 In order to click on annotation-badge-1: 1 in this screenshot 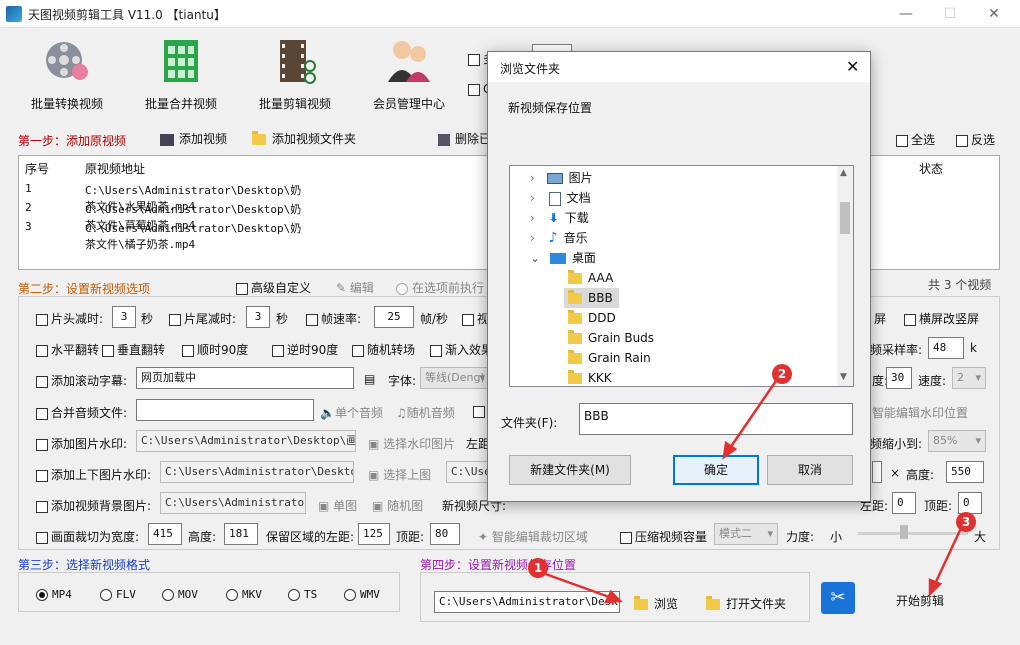, I will do `click(538, 568)`.